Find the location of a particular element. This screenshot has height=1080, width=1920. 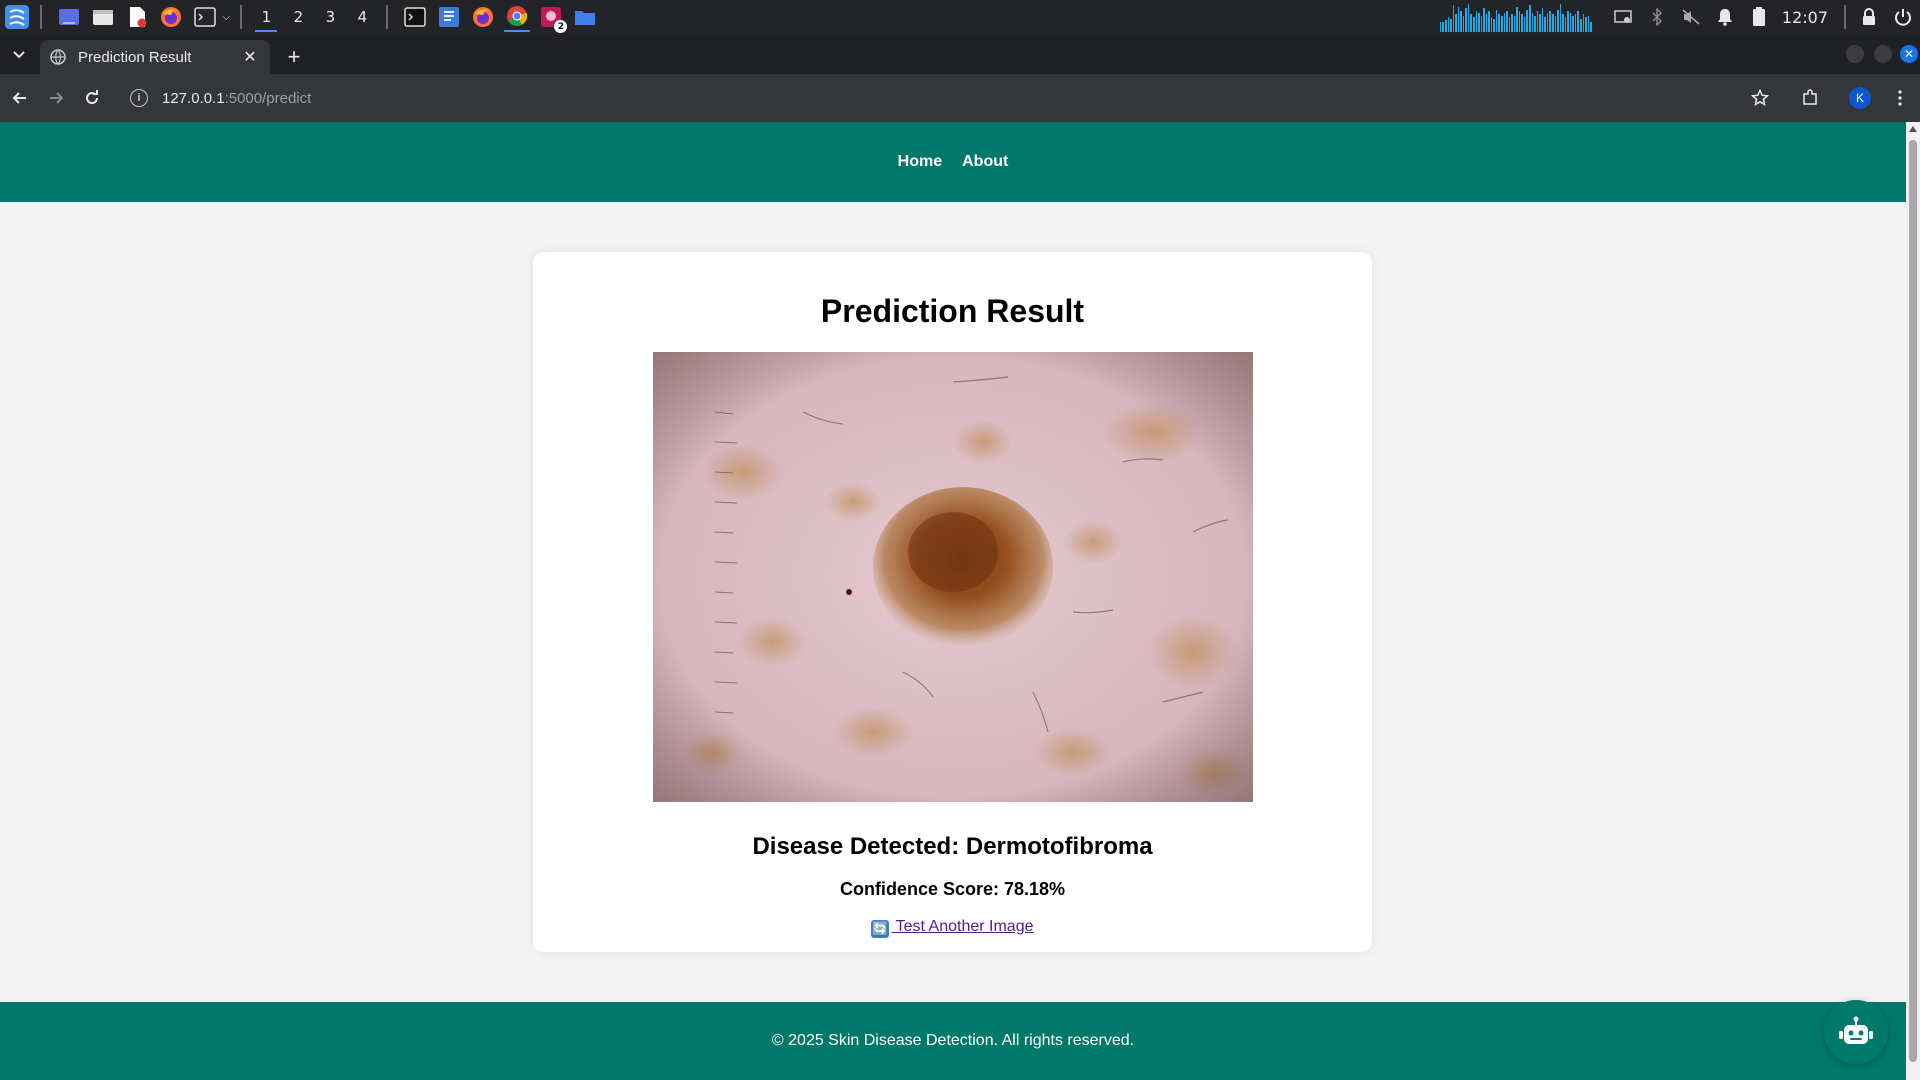

document-viewer-icon is located at coordinates (137, 17).